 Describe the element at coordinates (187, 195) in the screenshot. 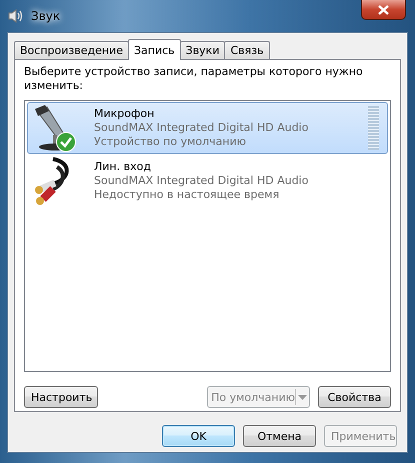

I see `device-status: Недоступно в настоящее время` at that location.